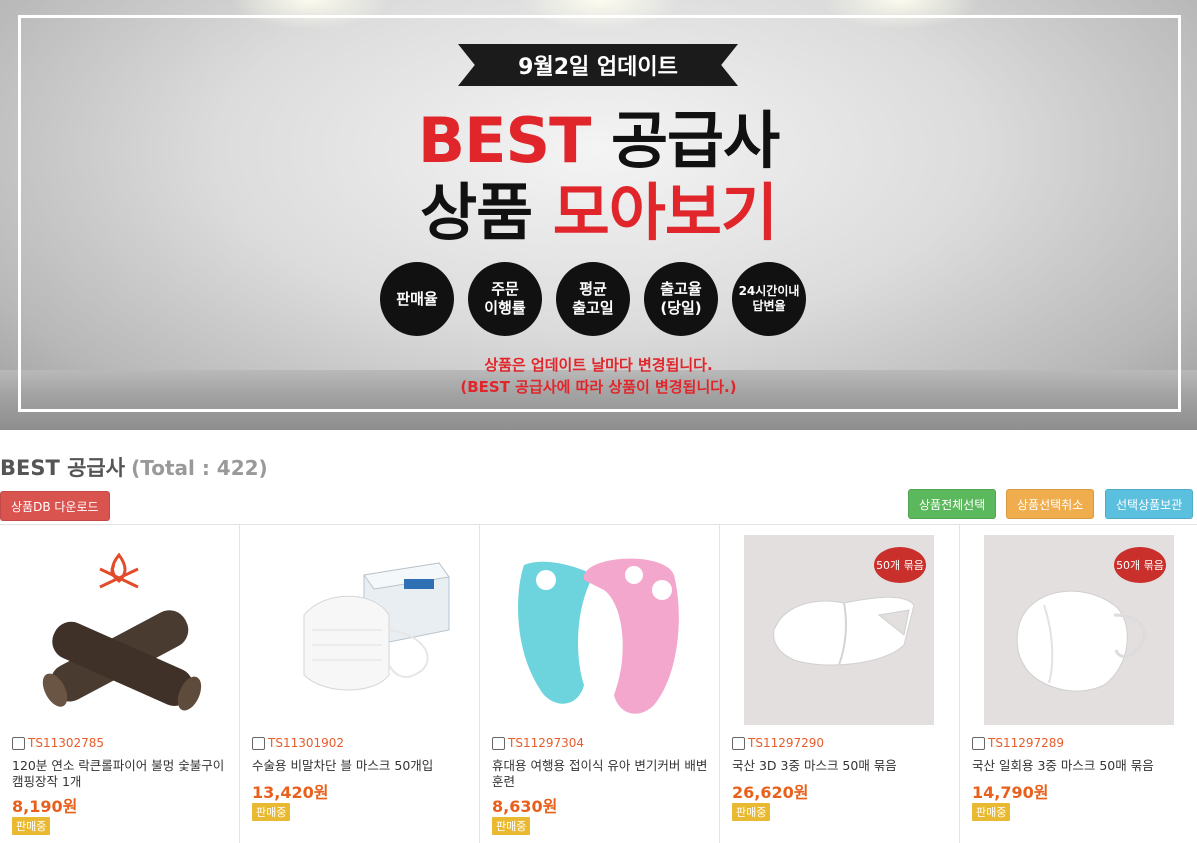 The height and width of the screenshot is (843, 1197). Describe the element at coordinates (770, 792) in the screenshot. I see `product-price: 26,620원` at that location.